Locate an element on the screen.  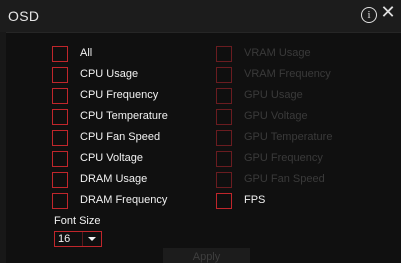
option-label: GPU Usage is located at coordinates (273, 95).